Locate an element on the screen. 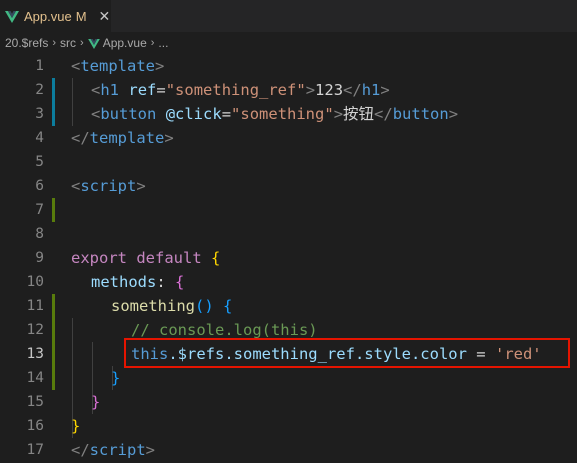  attr-name: ref is located at coordinates (142, 90).